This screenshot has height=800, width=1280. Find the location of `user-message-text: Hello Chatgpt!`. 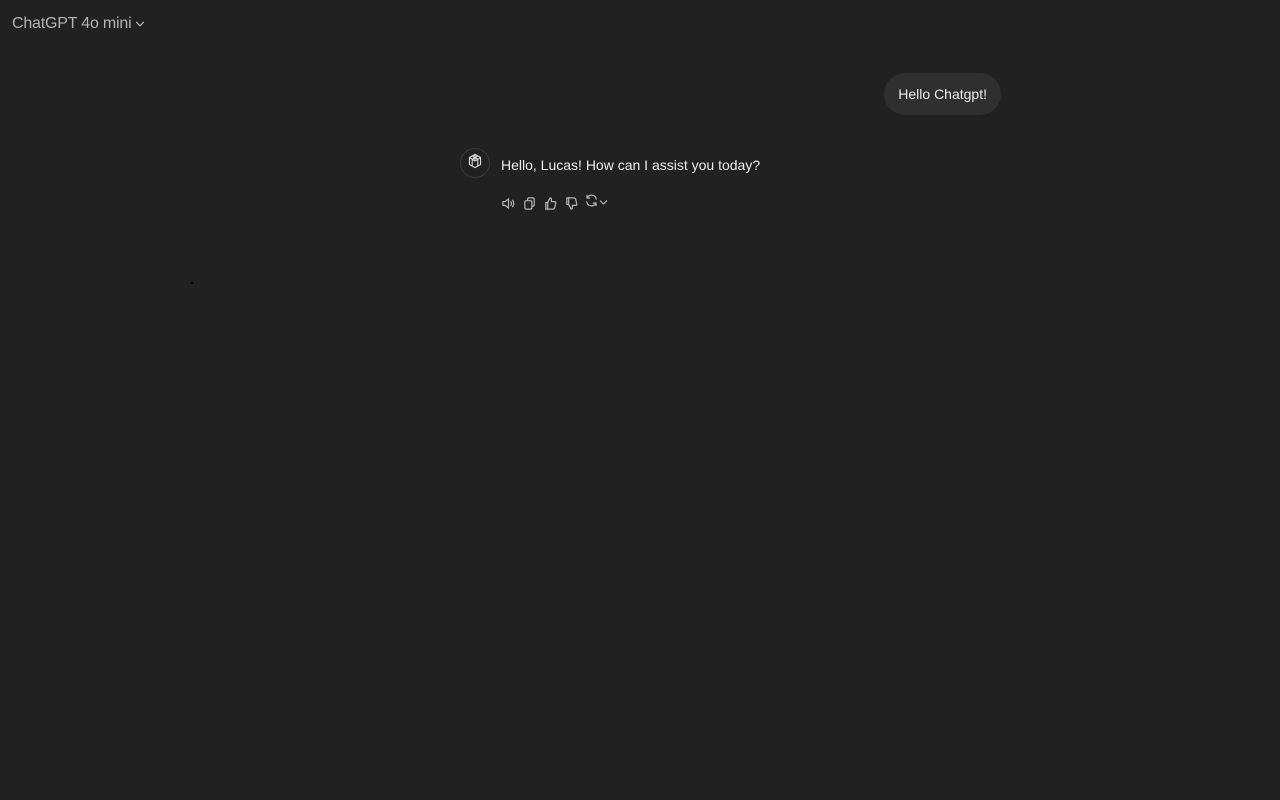

user-message-text: Hello Chatgpt! is located at coordinates (942, 94).